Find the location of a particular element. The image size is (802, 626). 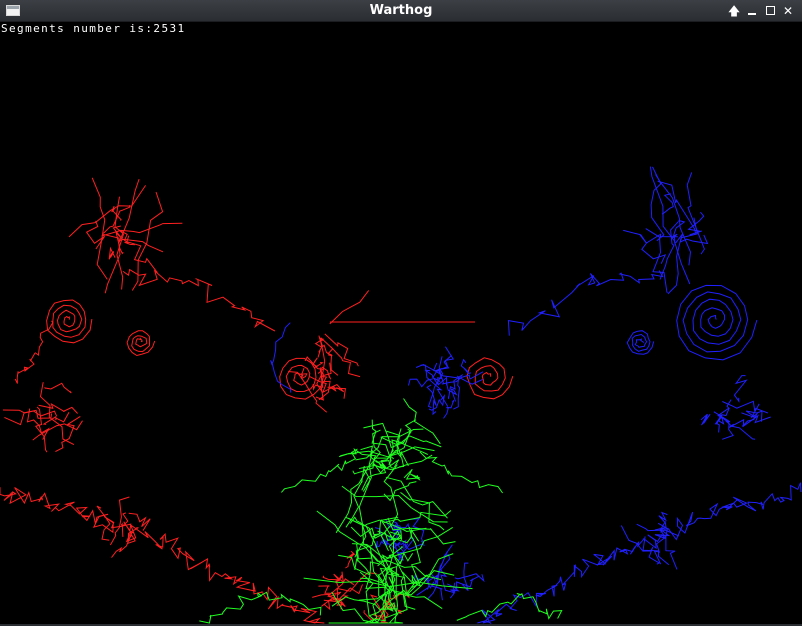

maximize-icon is located at coordinates (770, 11).